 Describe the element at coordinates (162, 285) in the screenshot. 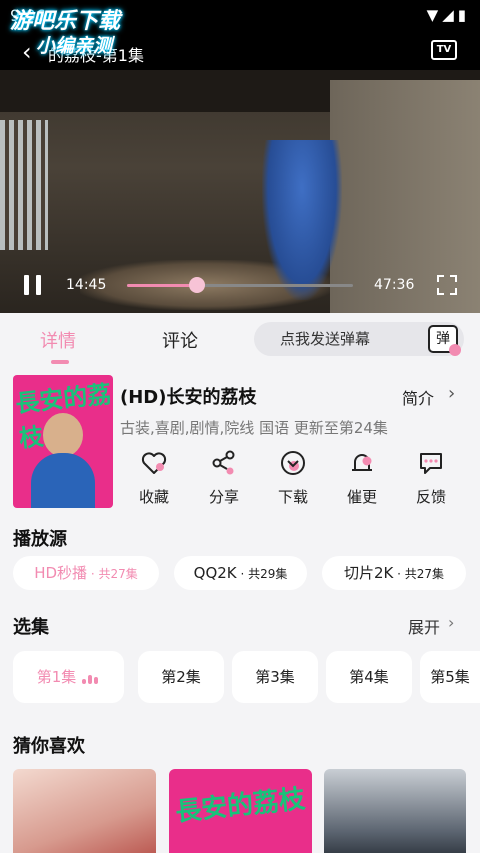

I see `progress-fill` at that location.